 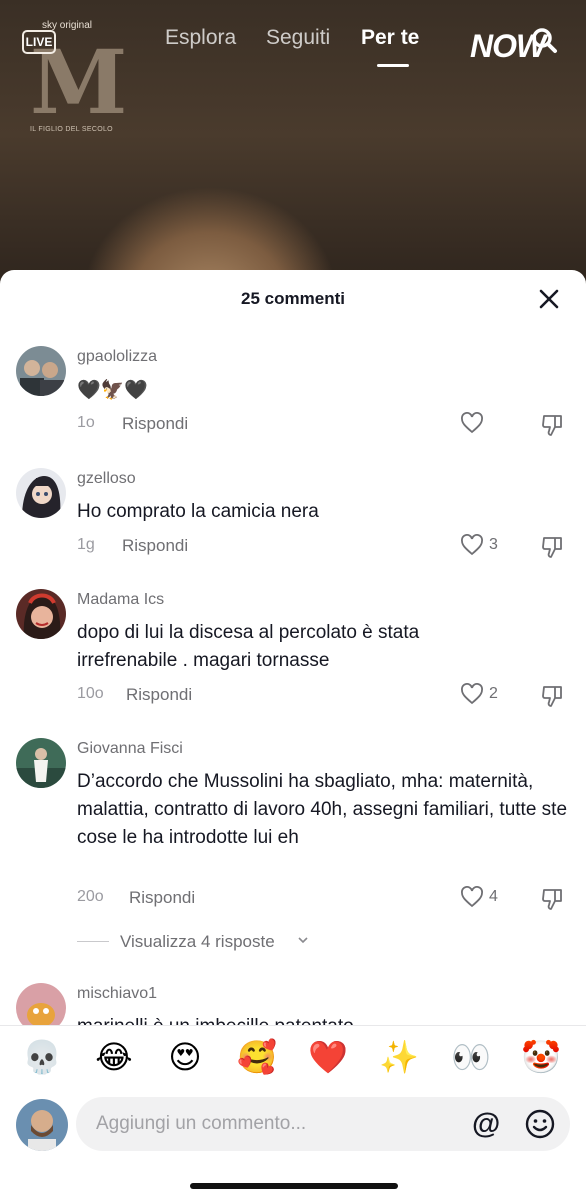 I want to click on comment-meta: 20o Rispondi 4, so click(x=322, y=898).